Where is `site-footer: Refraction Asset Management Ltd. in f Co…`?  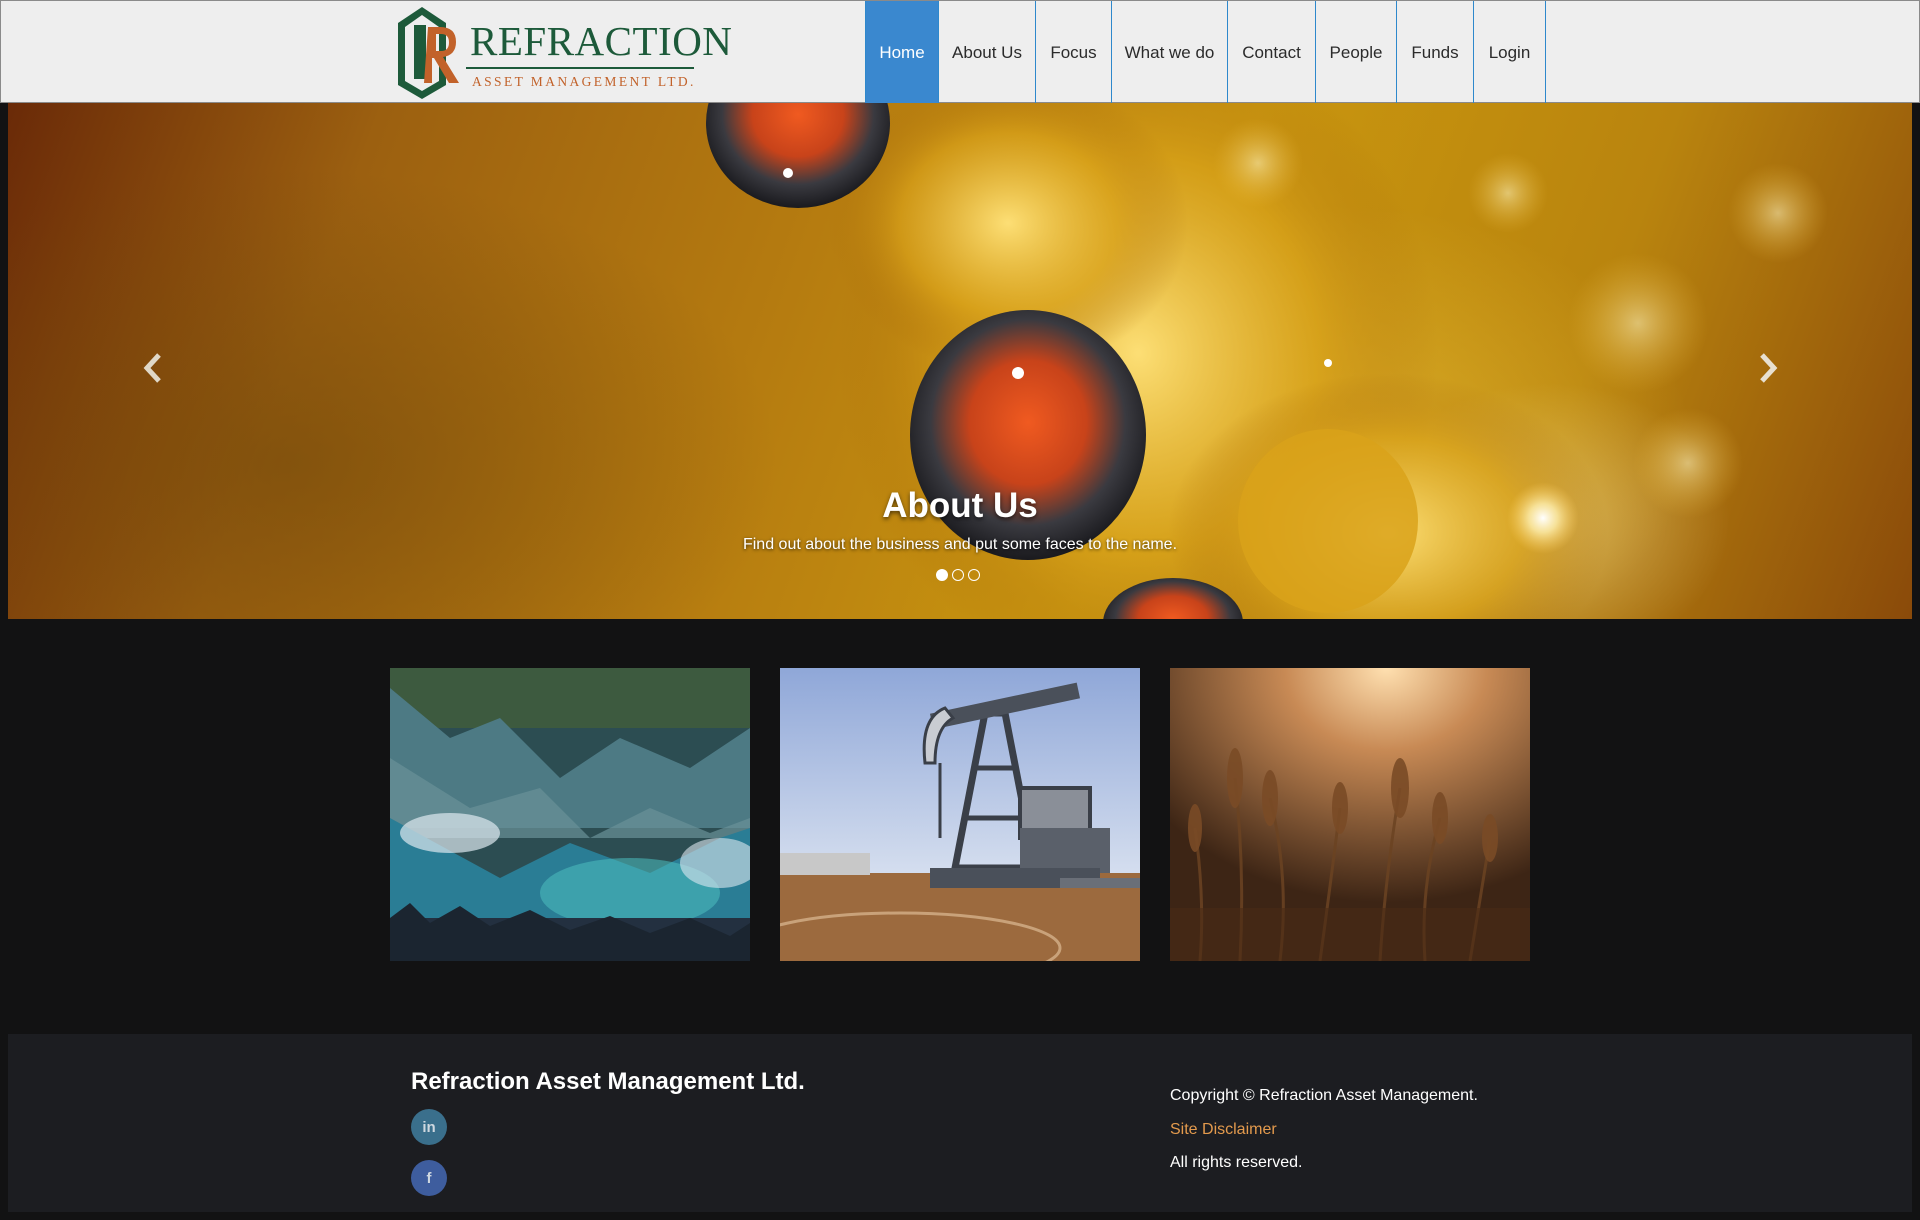 site-footer: Refraction Asset Management Ltd. in f Co… is located at coordinates (960, 1123).